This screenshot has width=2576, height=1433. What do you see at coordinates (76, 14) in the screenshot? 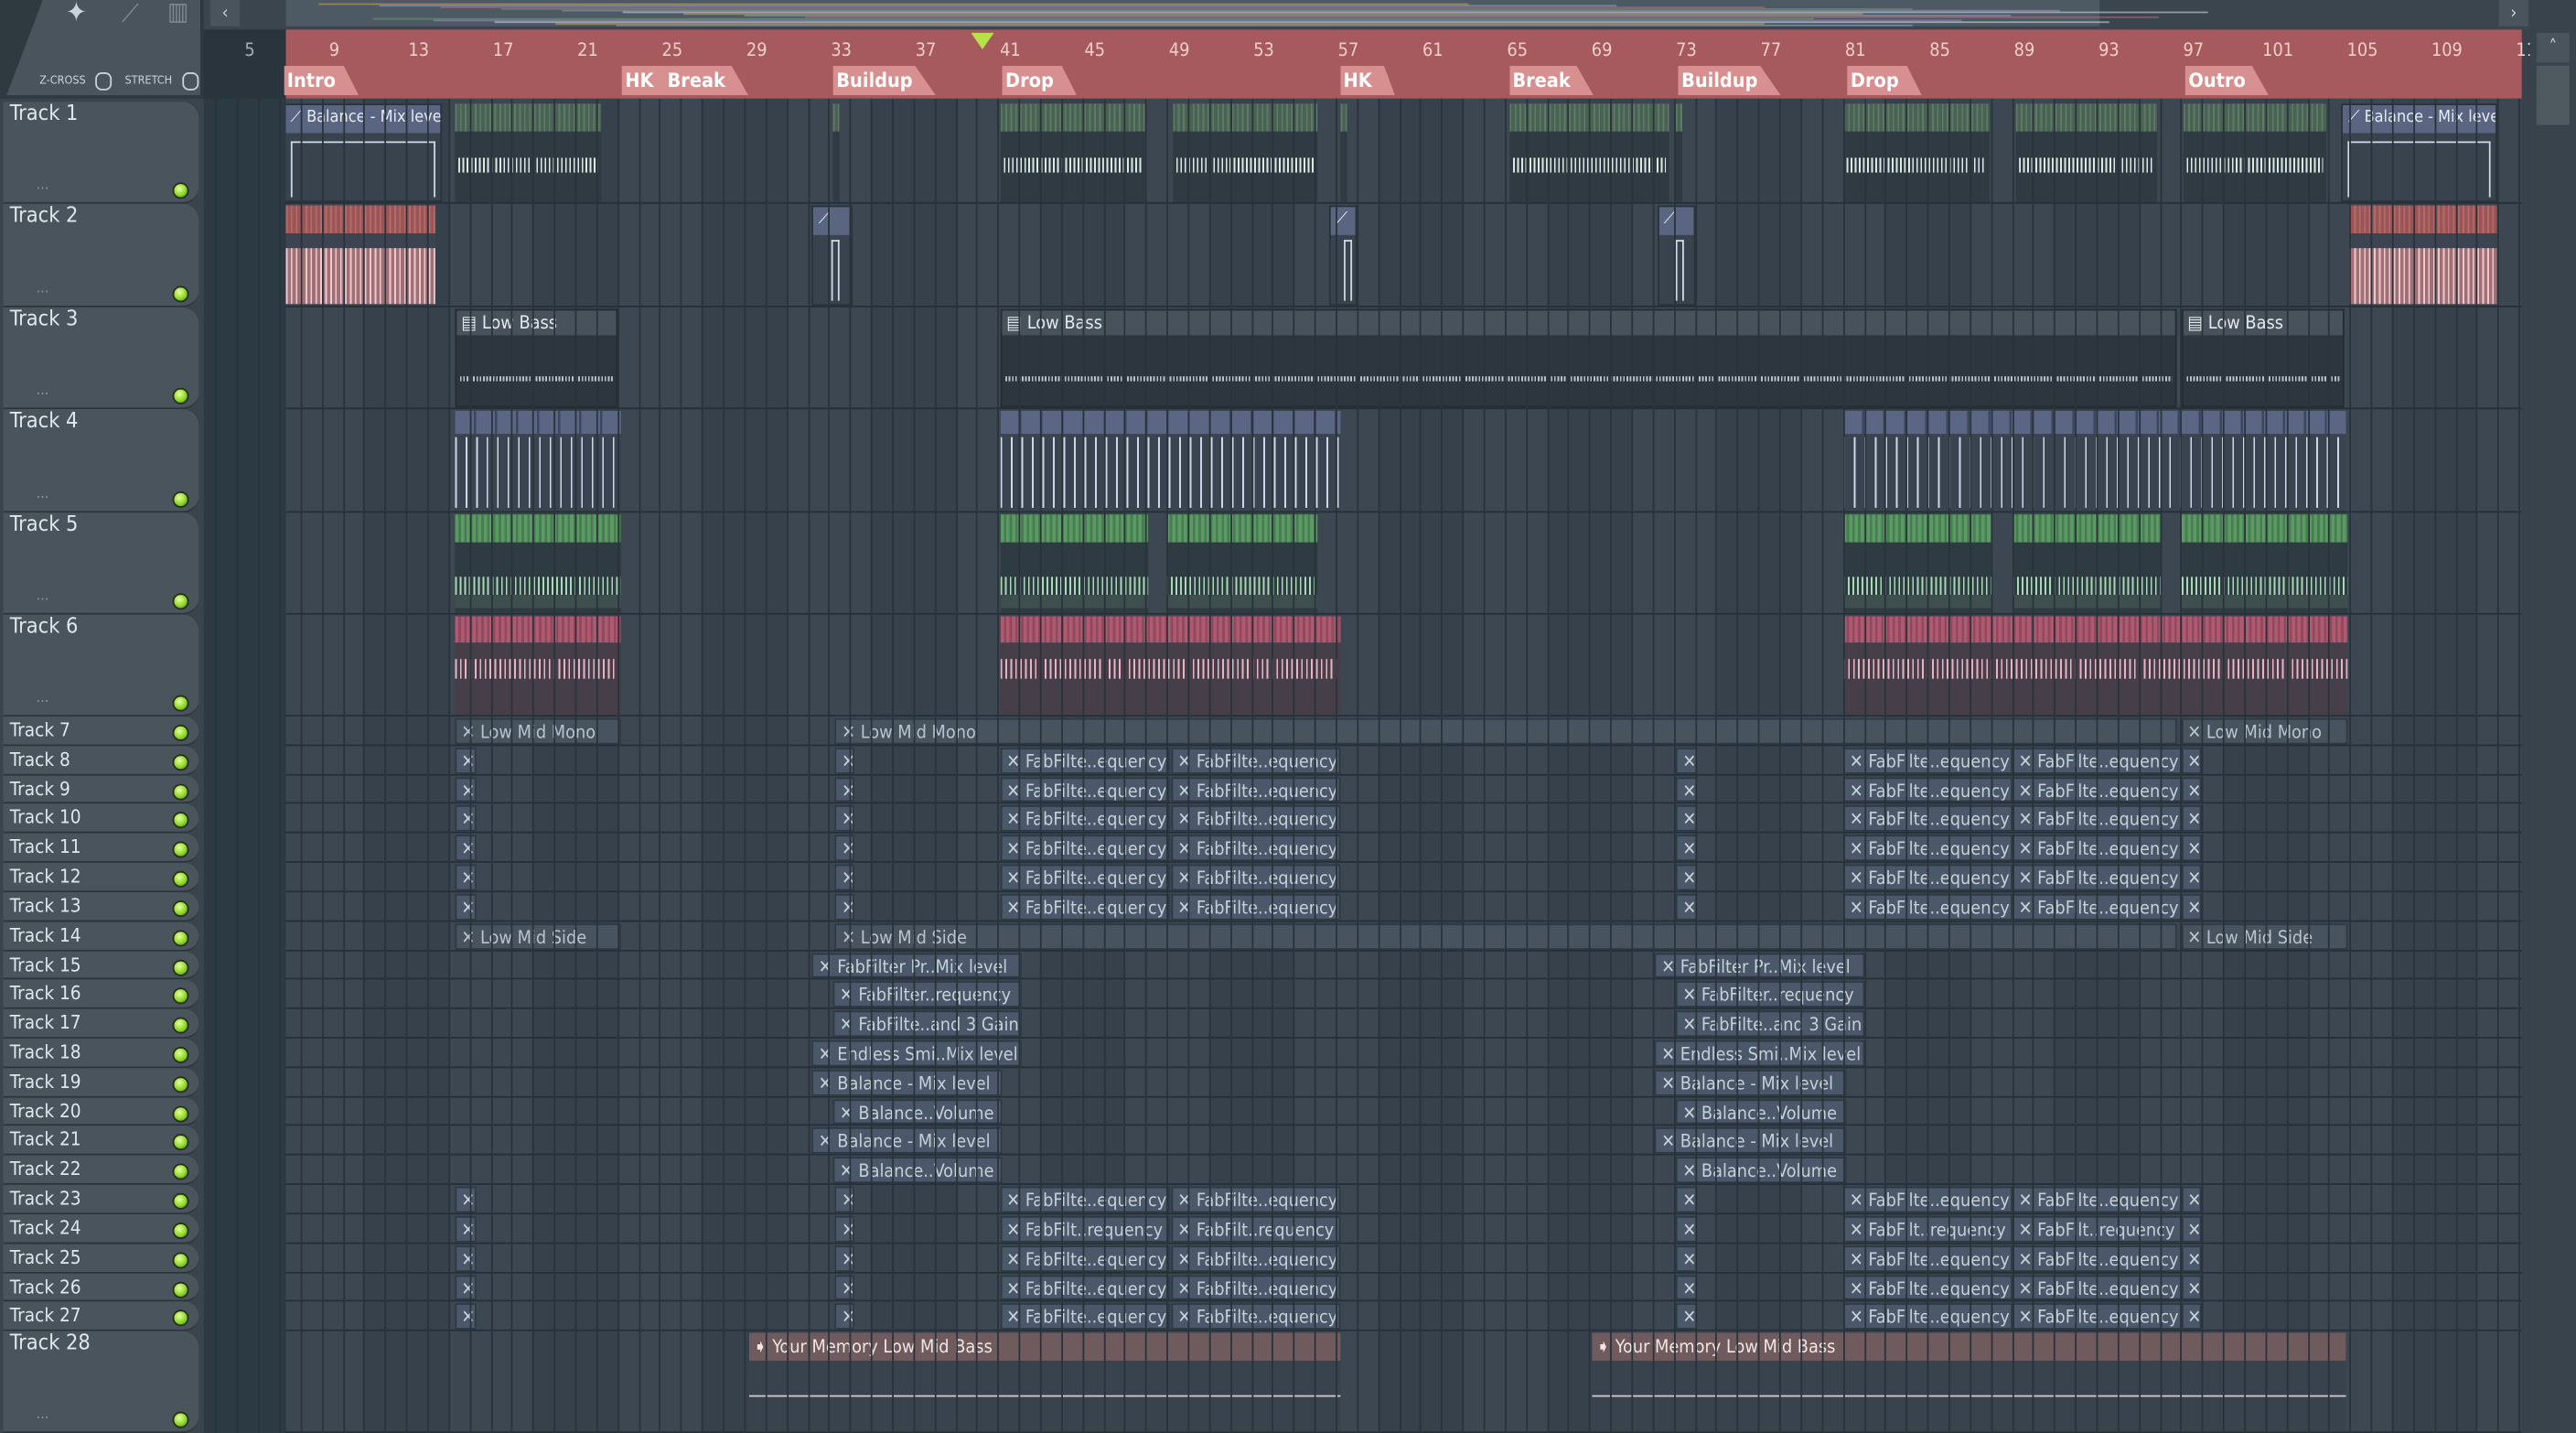
I see `waveform-icon: ✦` at bounding box center [76, 14].